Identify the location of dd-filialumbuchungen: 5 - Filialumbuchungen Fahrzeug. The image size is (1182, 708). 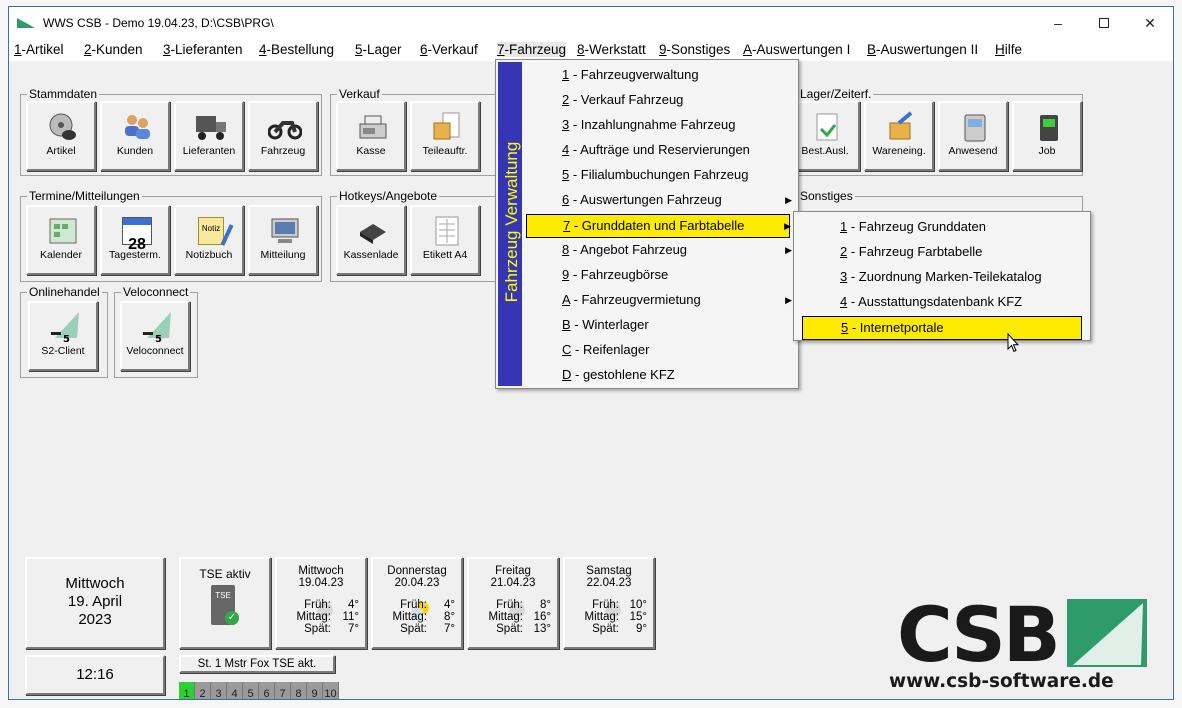
(658, 176).